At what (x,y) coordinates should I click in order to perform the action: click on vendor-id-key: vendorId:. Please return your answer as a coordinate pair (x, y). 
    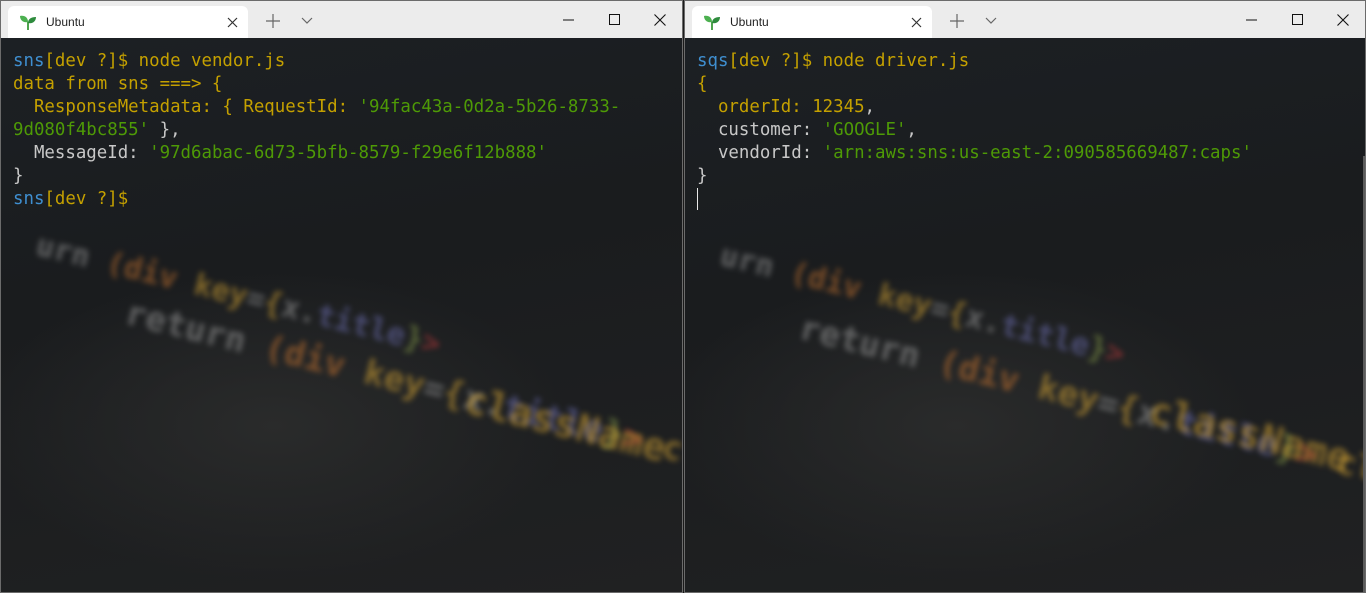
    Looking at the image, I should click on (770, 153).